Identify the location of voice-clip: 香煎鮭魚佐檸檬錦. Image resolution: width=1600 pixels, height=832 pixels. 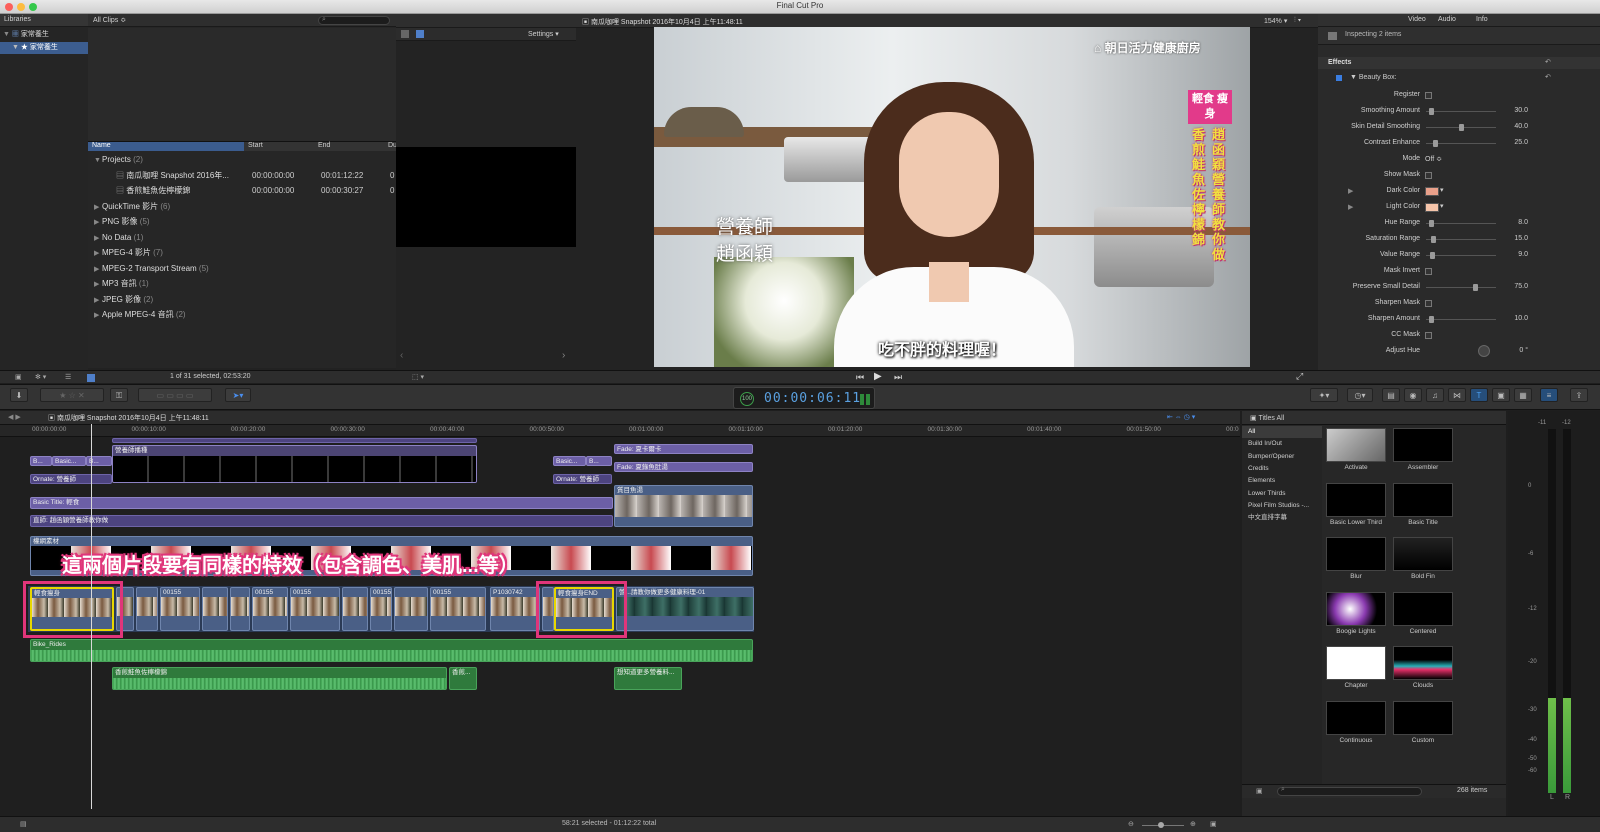
(279, 678).